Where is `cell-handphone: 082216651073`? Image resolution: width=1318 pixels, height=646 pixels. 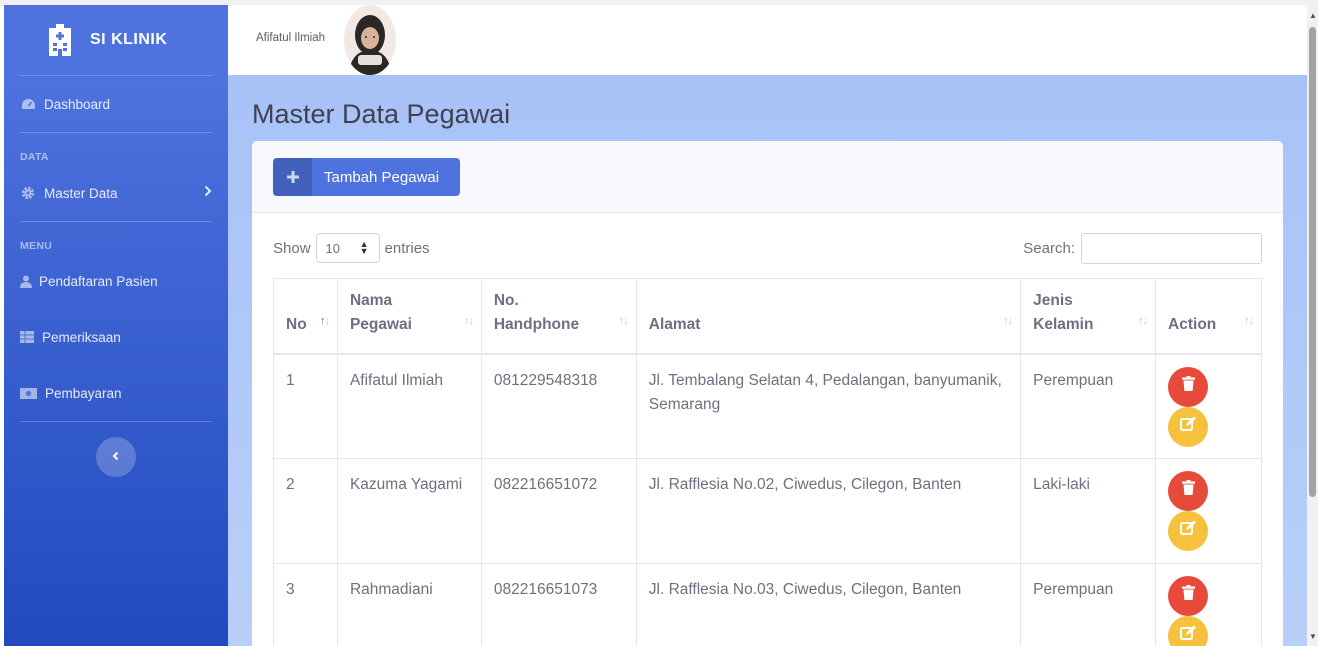
cell-handphone: 082216651073 is located at coordinates (558, 604).